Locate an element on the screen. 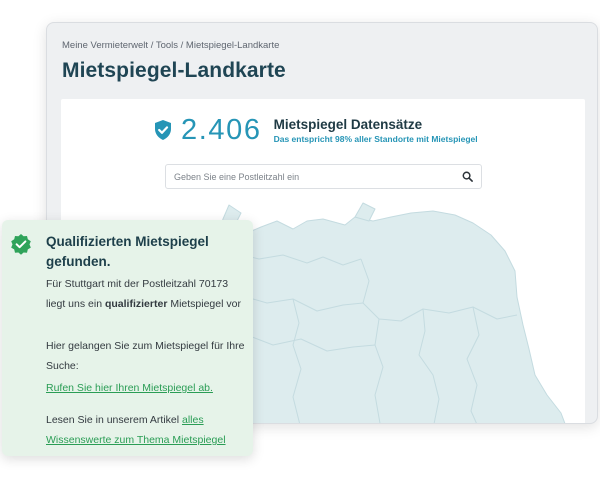 This screenshot has height=480, width=600. result-description-bold: qualifizierter is located at coordinates (136, 304).